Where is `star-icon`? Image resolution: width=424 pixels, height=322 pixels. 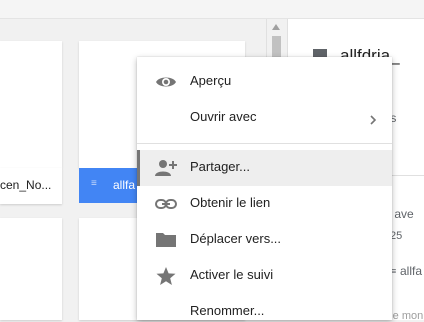
star-icon is located at coordinates (166, 276).